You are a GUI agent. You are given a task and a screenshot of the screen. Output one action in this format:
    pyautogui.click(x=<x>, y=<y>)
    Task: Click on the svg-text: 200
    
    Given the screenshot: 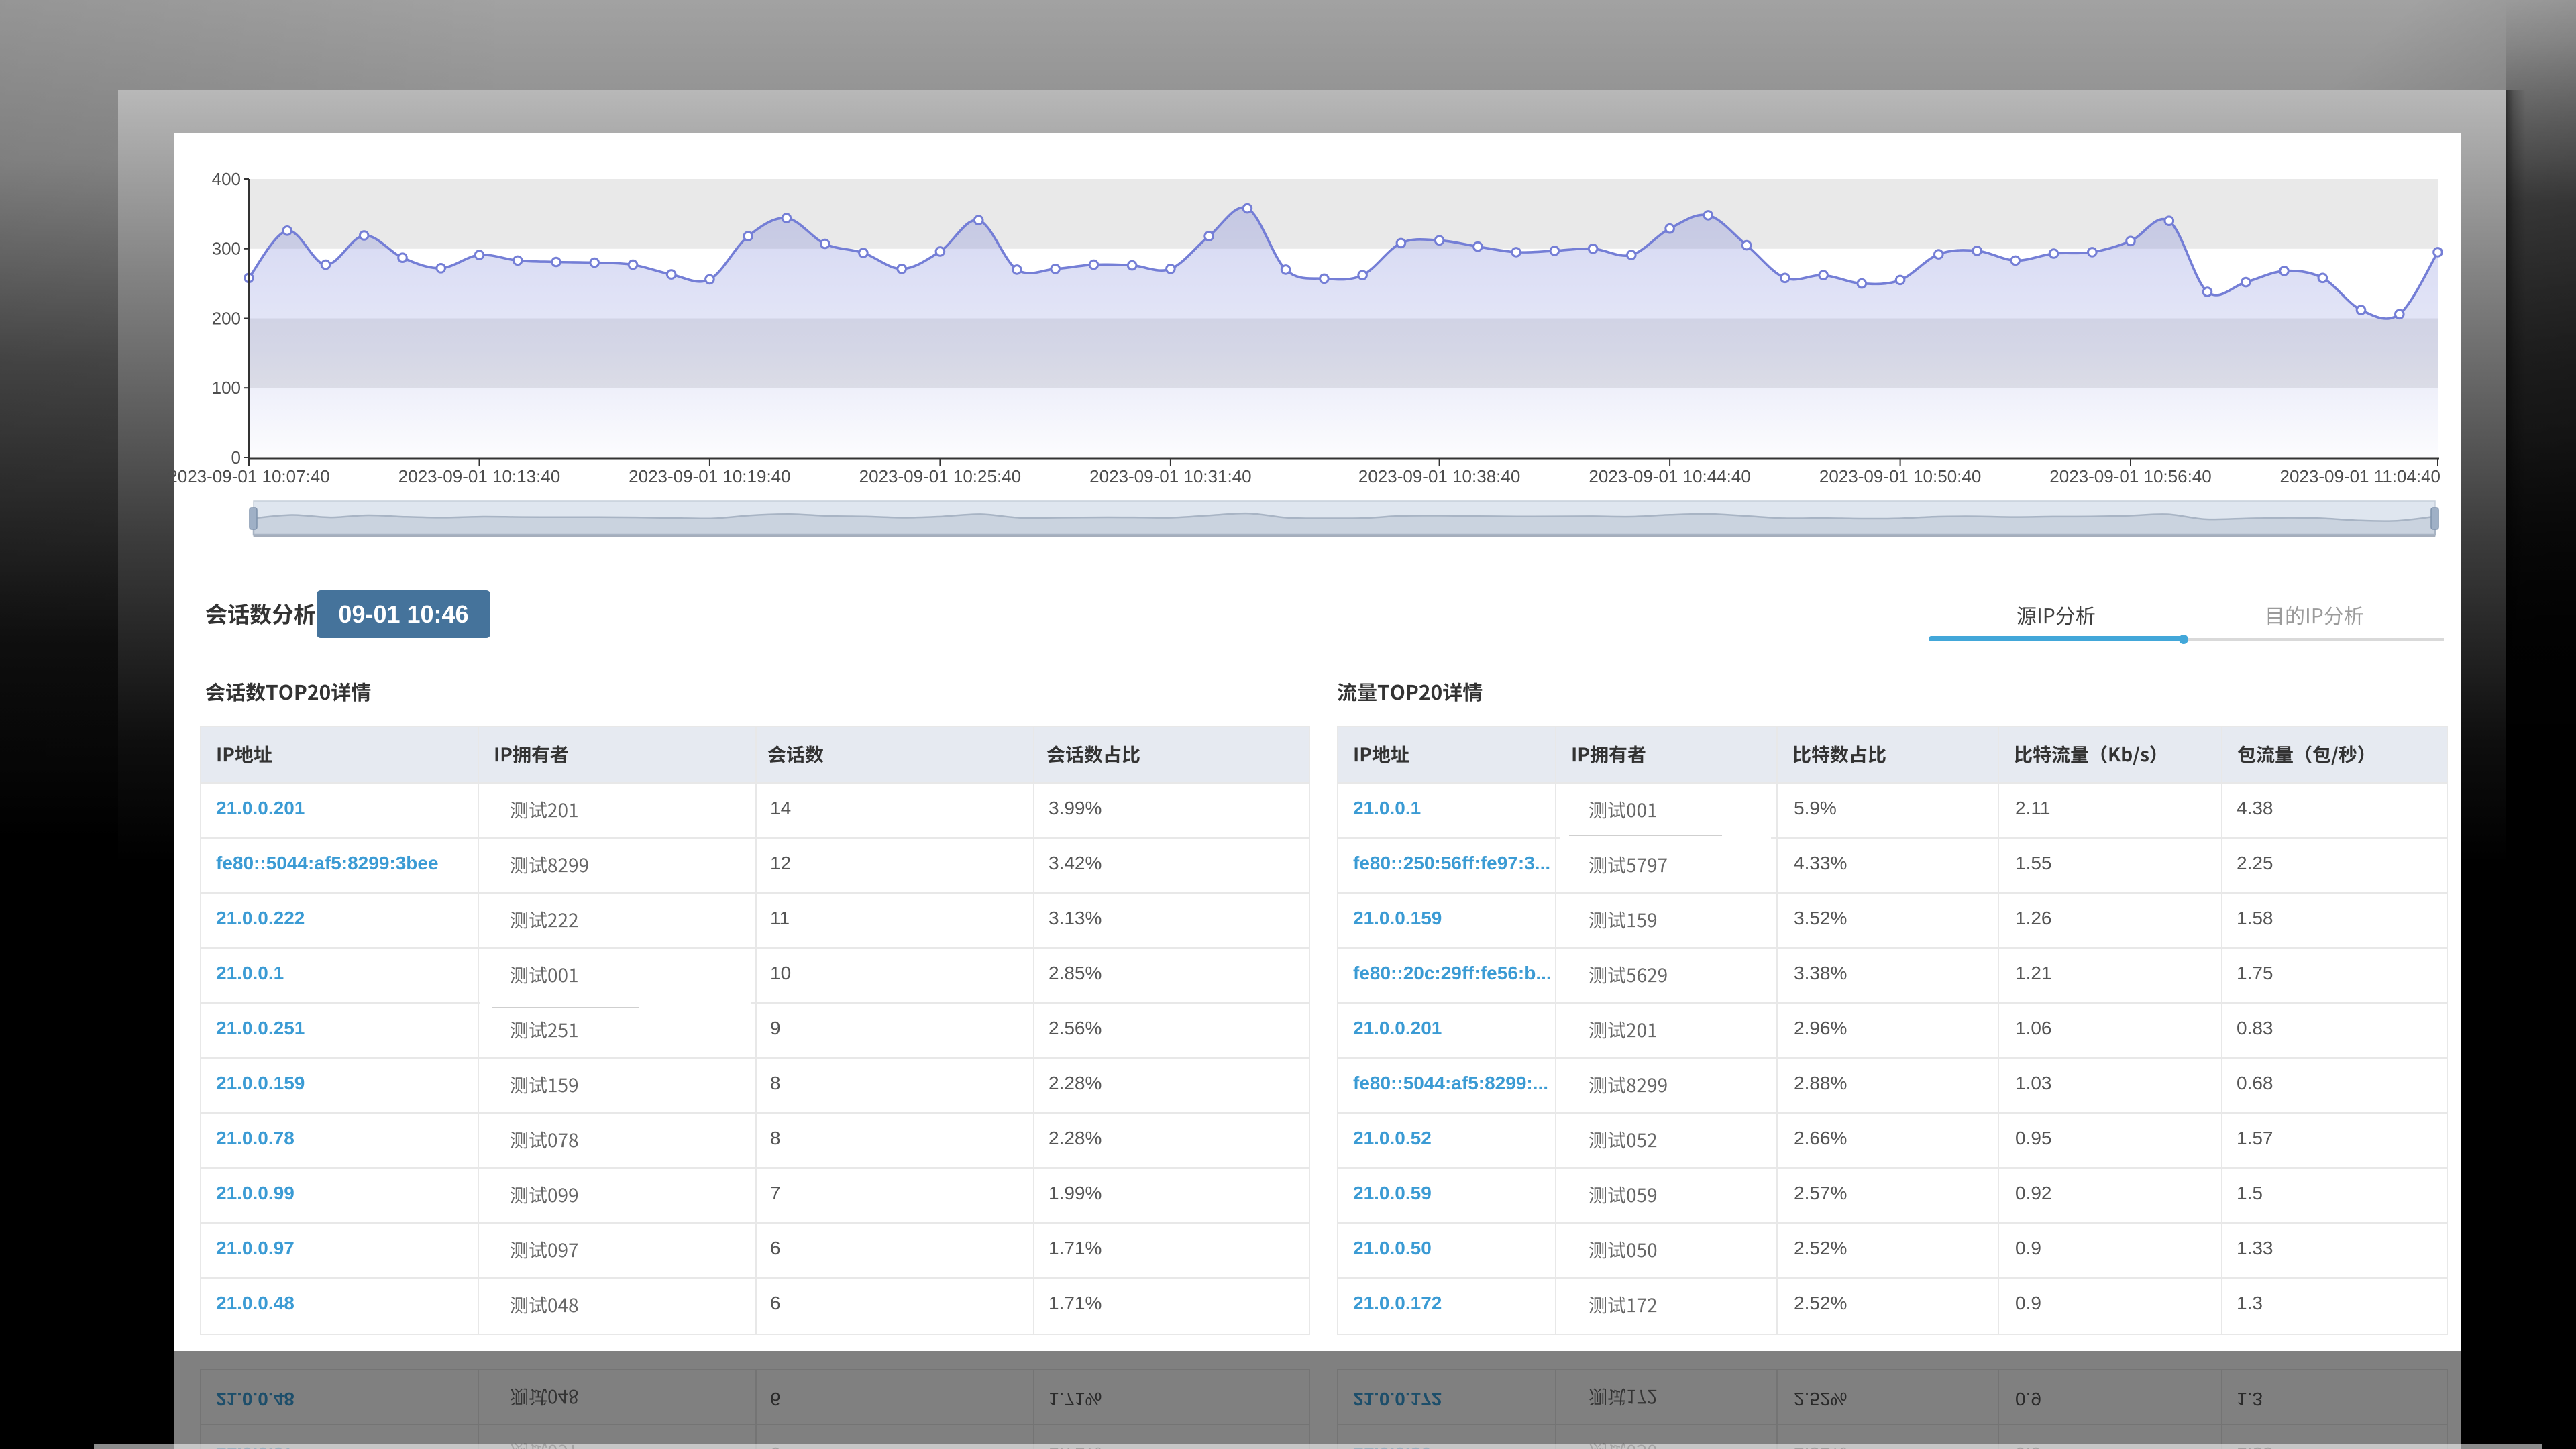 What is the action you would take?
    pyautogui.click(x=226, y=318)
    